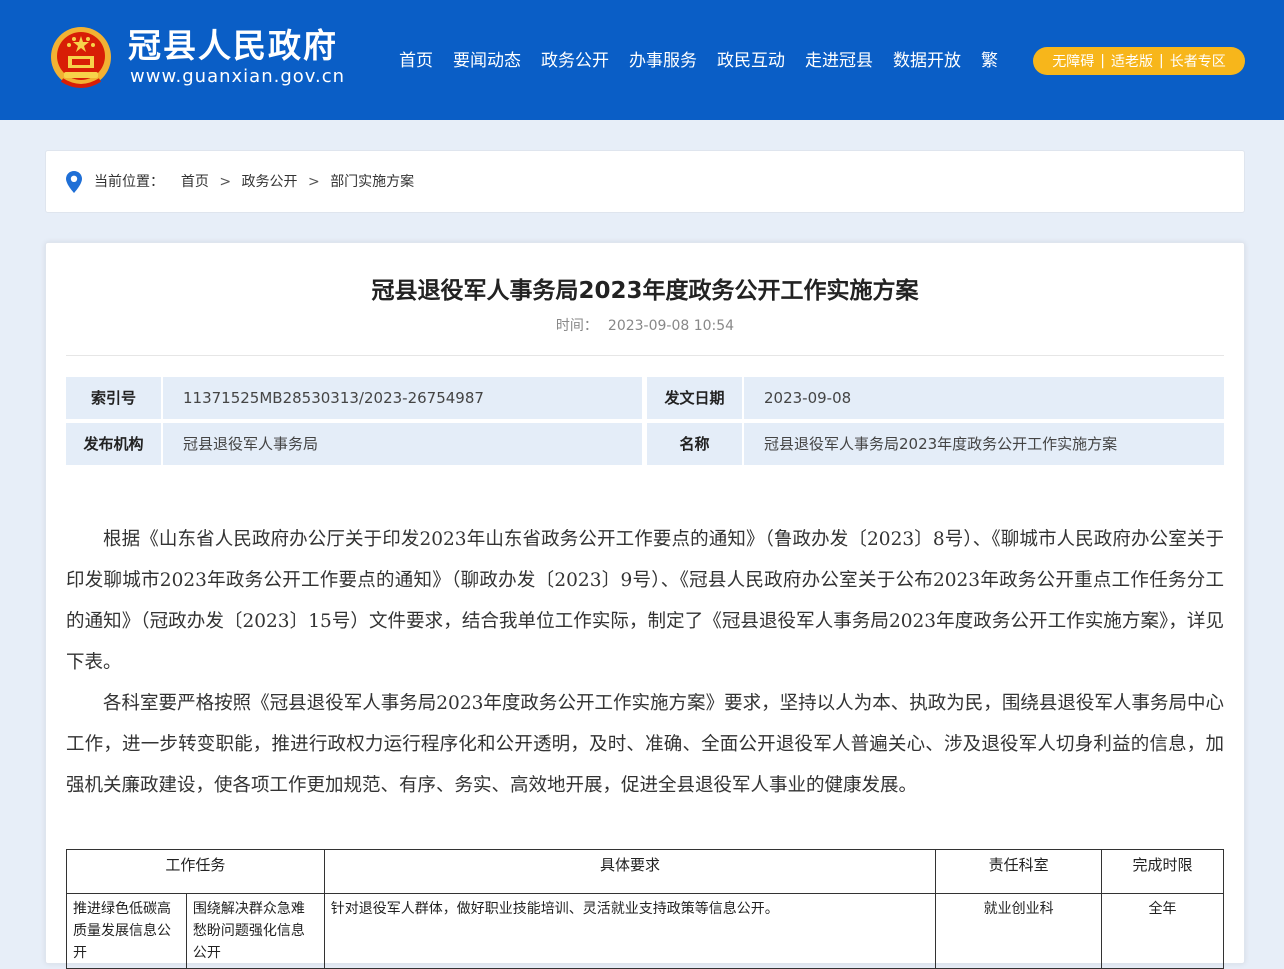  I want to click on accessibility-link: 无障碍, so click(1073, 61).